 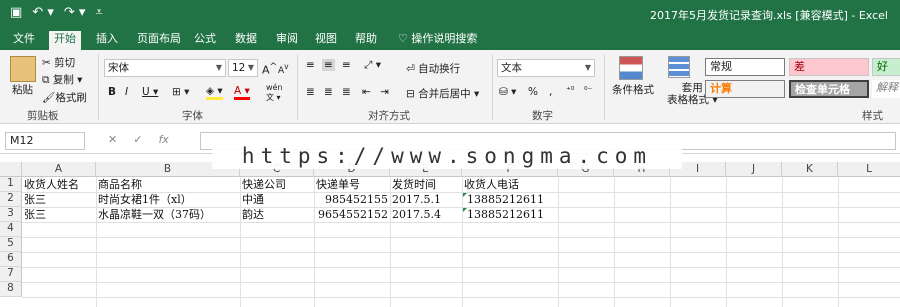 What do you see at coordinates (264, 184) in the screenshot?
I see `cell-c1: 快递公司` at bounding box center [264, 184].